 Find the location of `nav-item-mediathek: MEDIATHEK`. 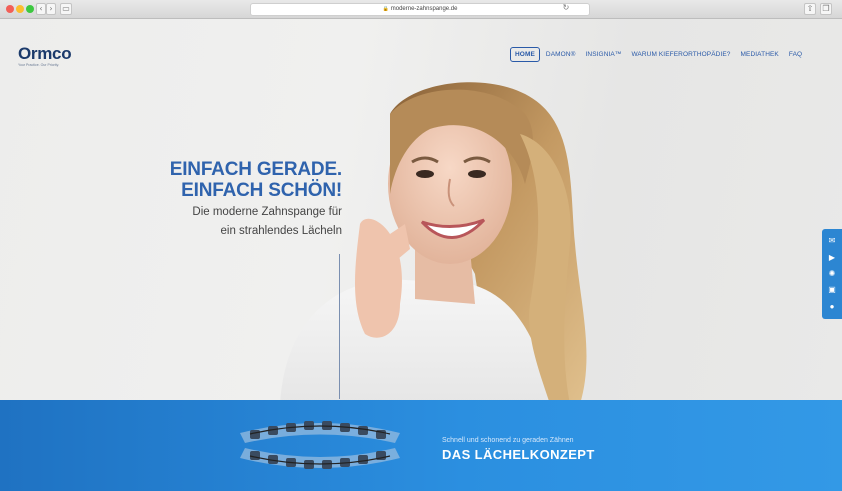

nav-item-mediathek: MEDIATHEK is located at coordinates (760, 54).